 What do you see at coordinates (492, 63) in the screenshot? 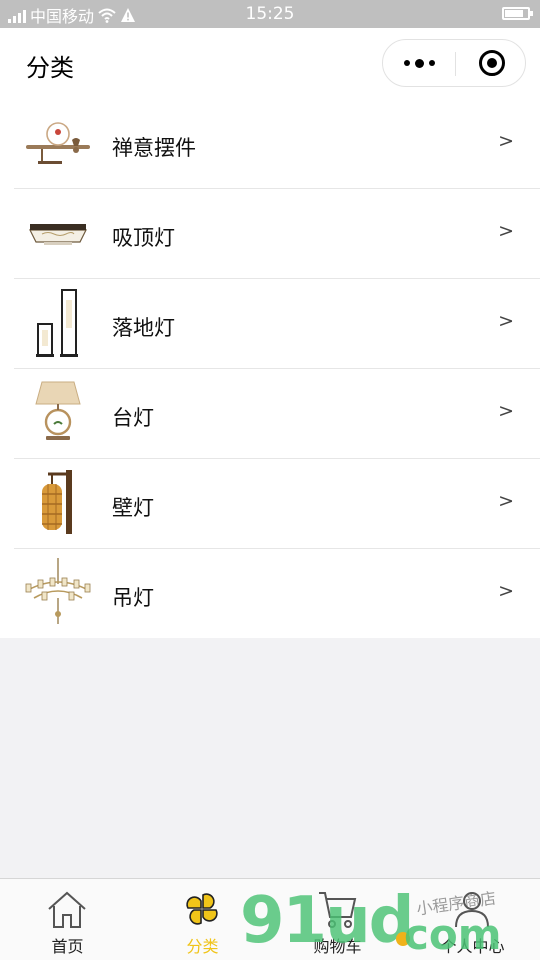
I see `close-miniprogram-button` at bounding box center [492, 63].